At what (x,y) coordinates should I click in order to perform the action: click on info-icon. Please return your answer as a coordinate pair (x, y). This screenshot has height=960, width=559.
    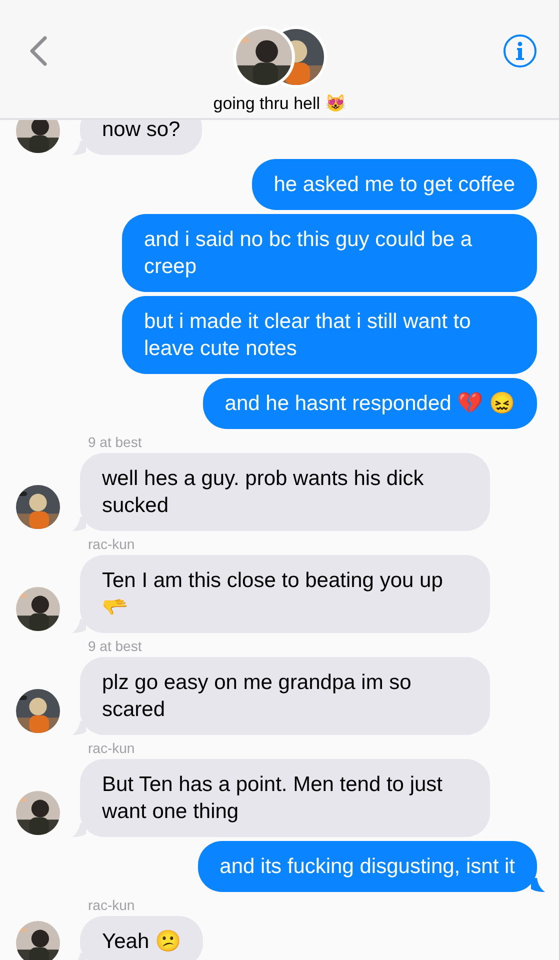
    Looking at the image, I should click on (520, 51).